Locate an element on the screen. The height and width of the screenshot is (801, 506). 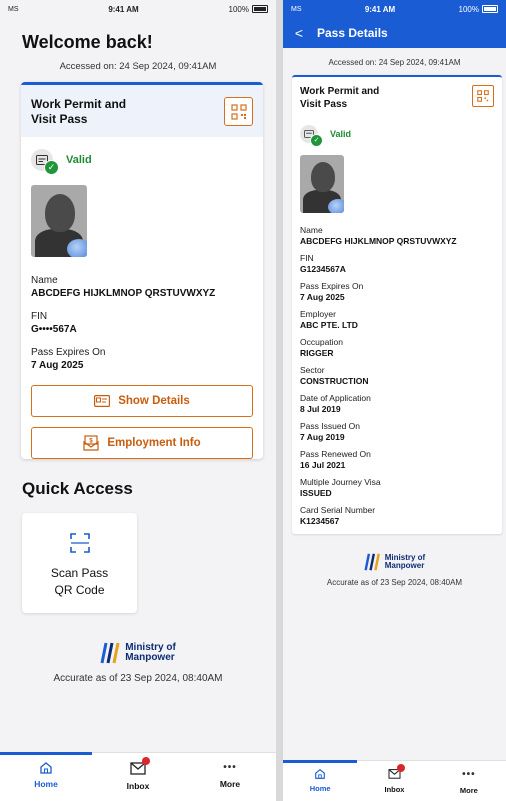
scan-icon is located at coordinates (79, 543).